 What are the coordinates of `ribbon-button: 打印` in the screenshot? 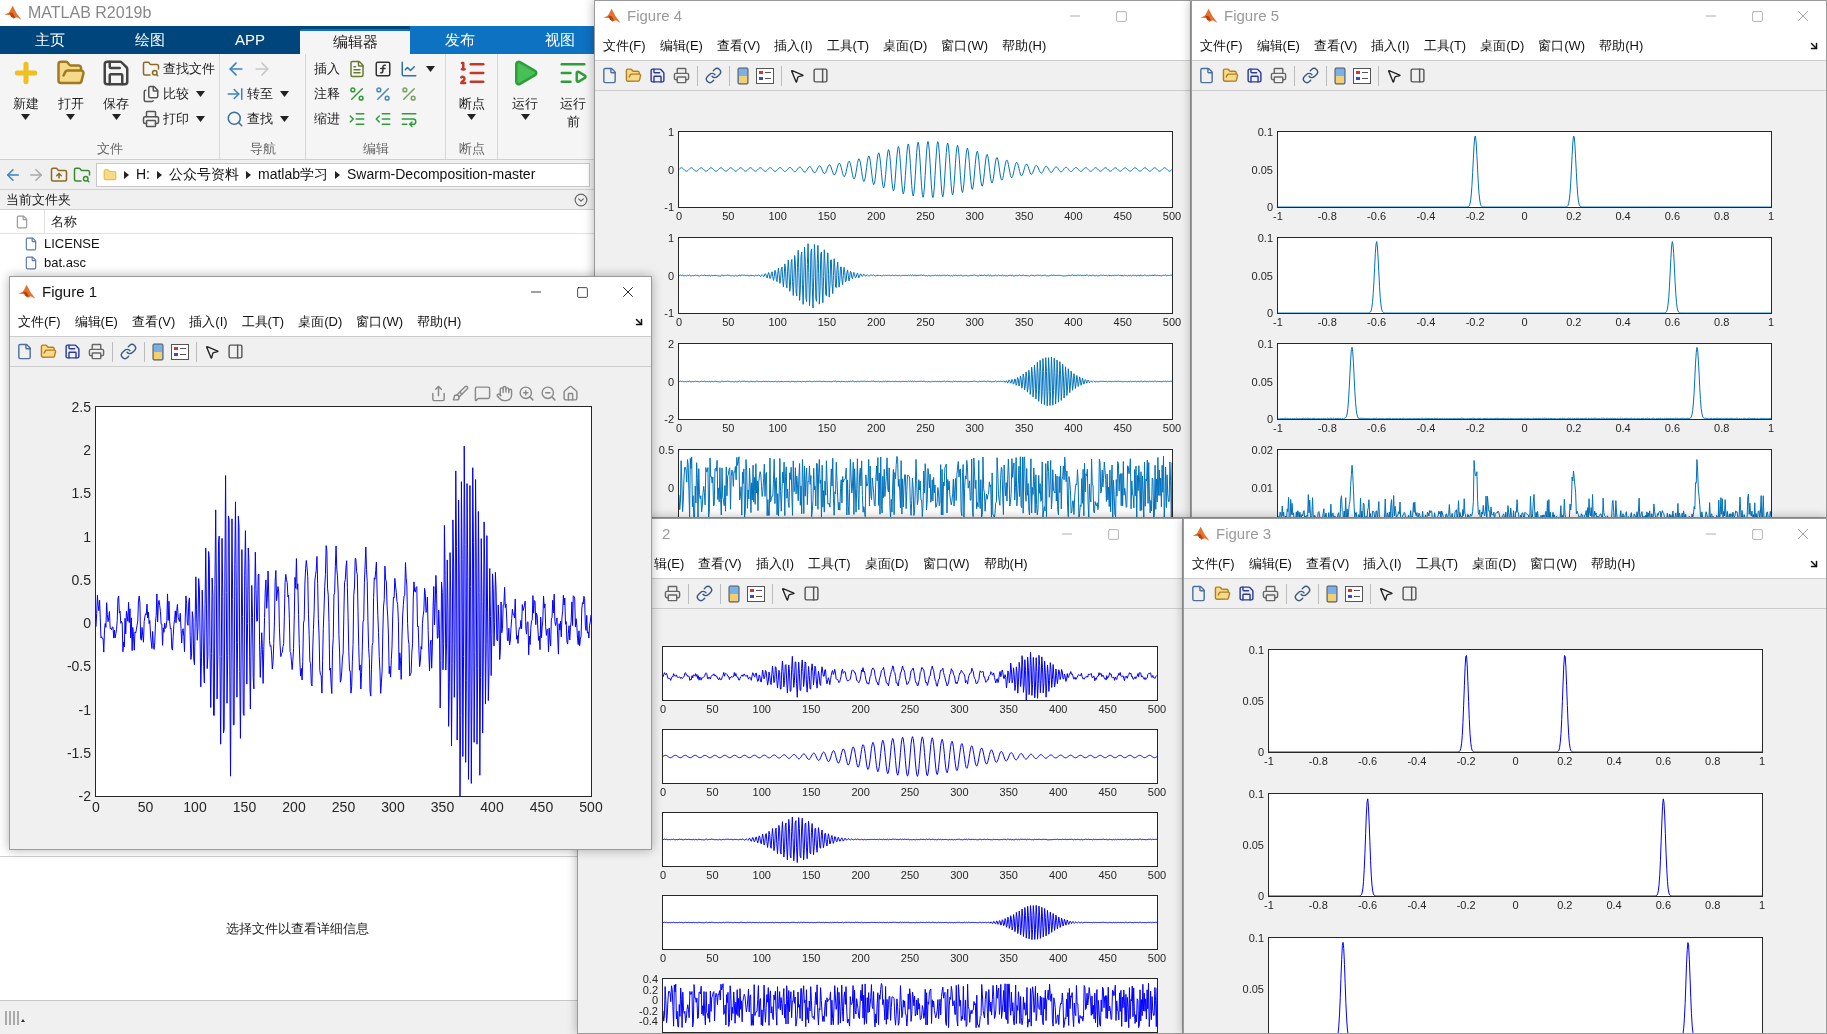 It's located at (178, 119).